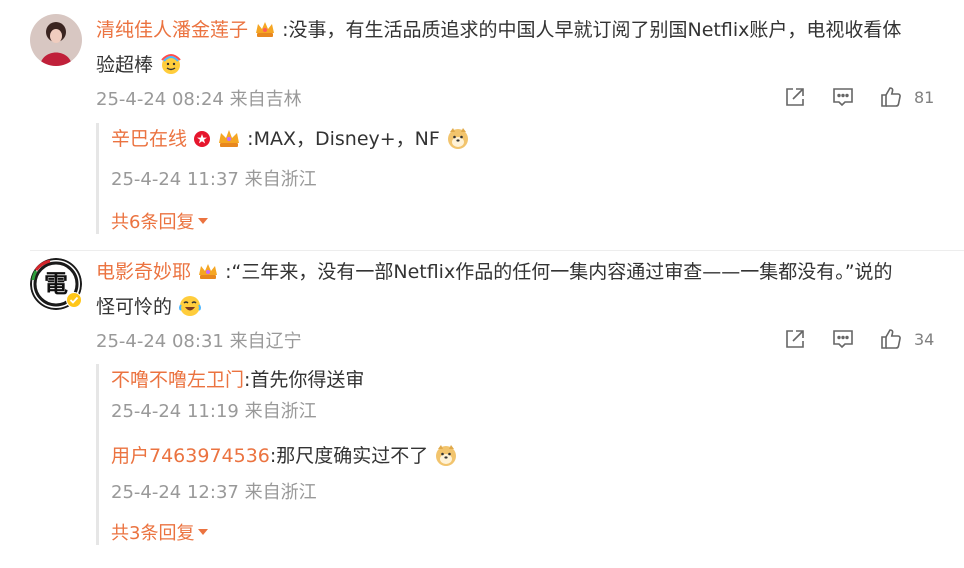 The height and width of the screenshot is (568, 964). I want to click on reply-username: 不噜不噜左卫门, so click(177, 380).